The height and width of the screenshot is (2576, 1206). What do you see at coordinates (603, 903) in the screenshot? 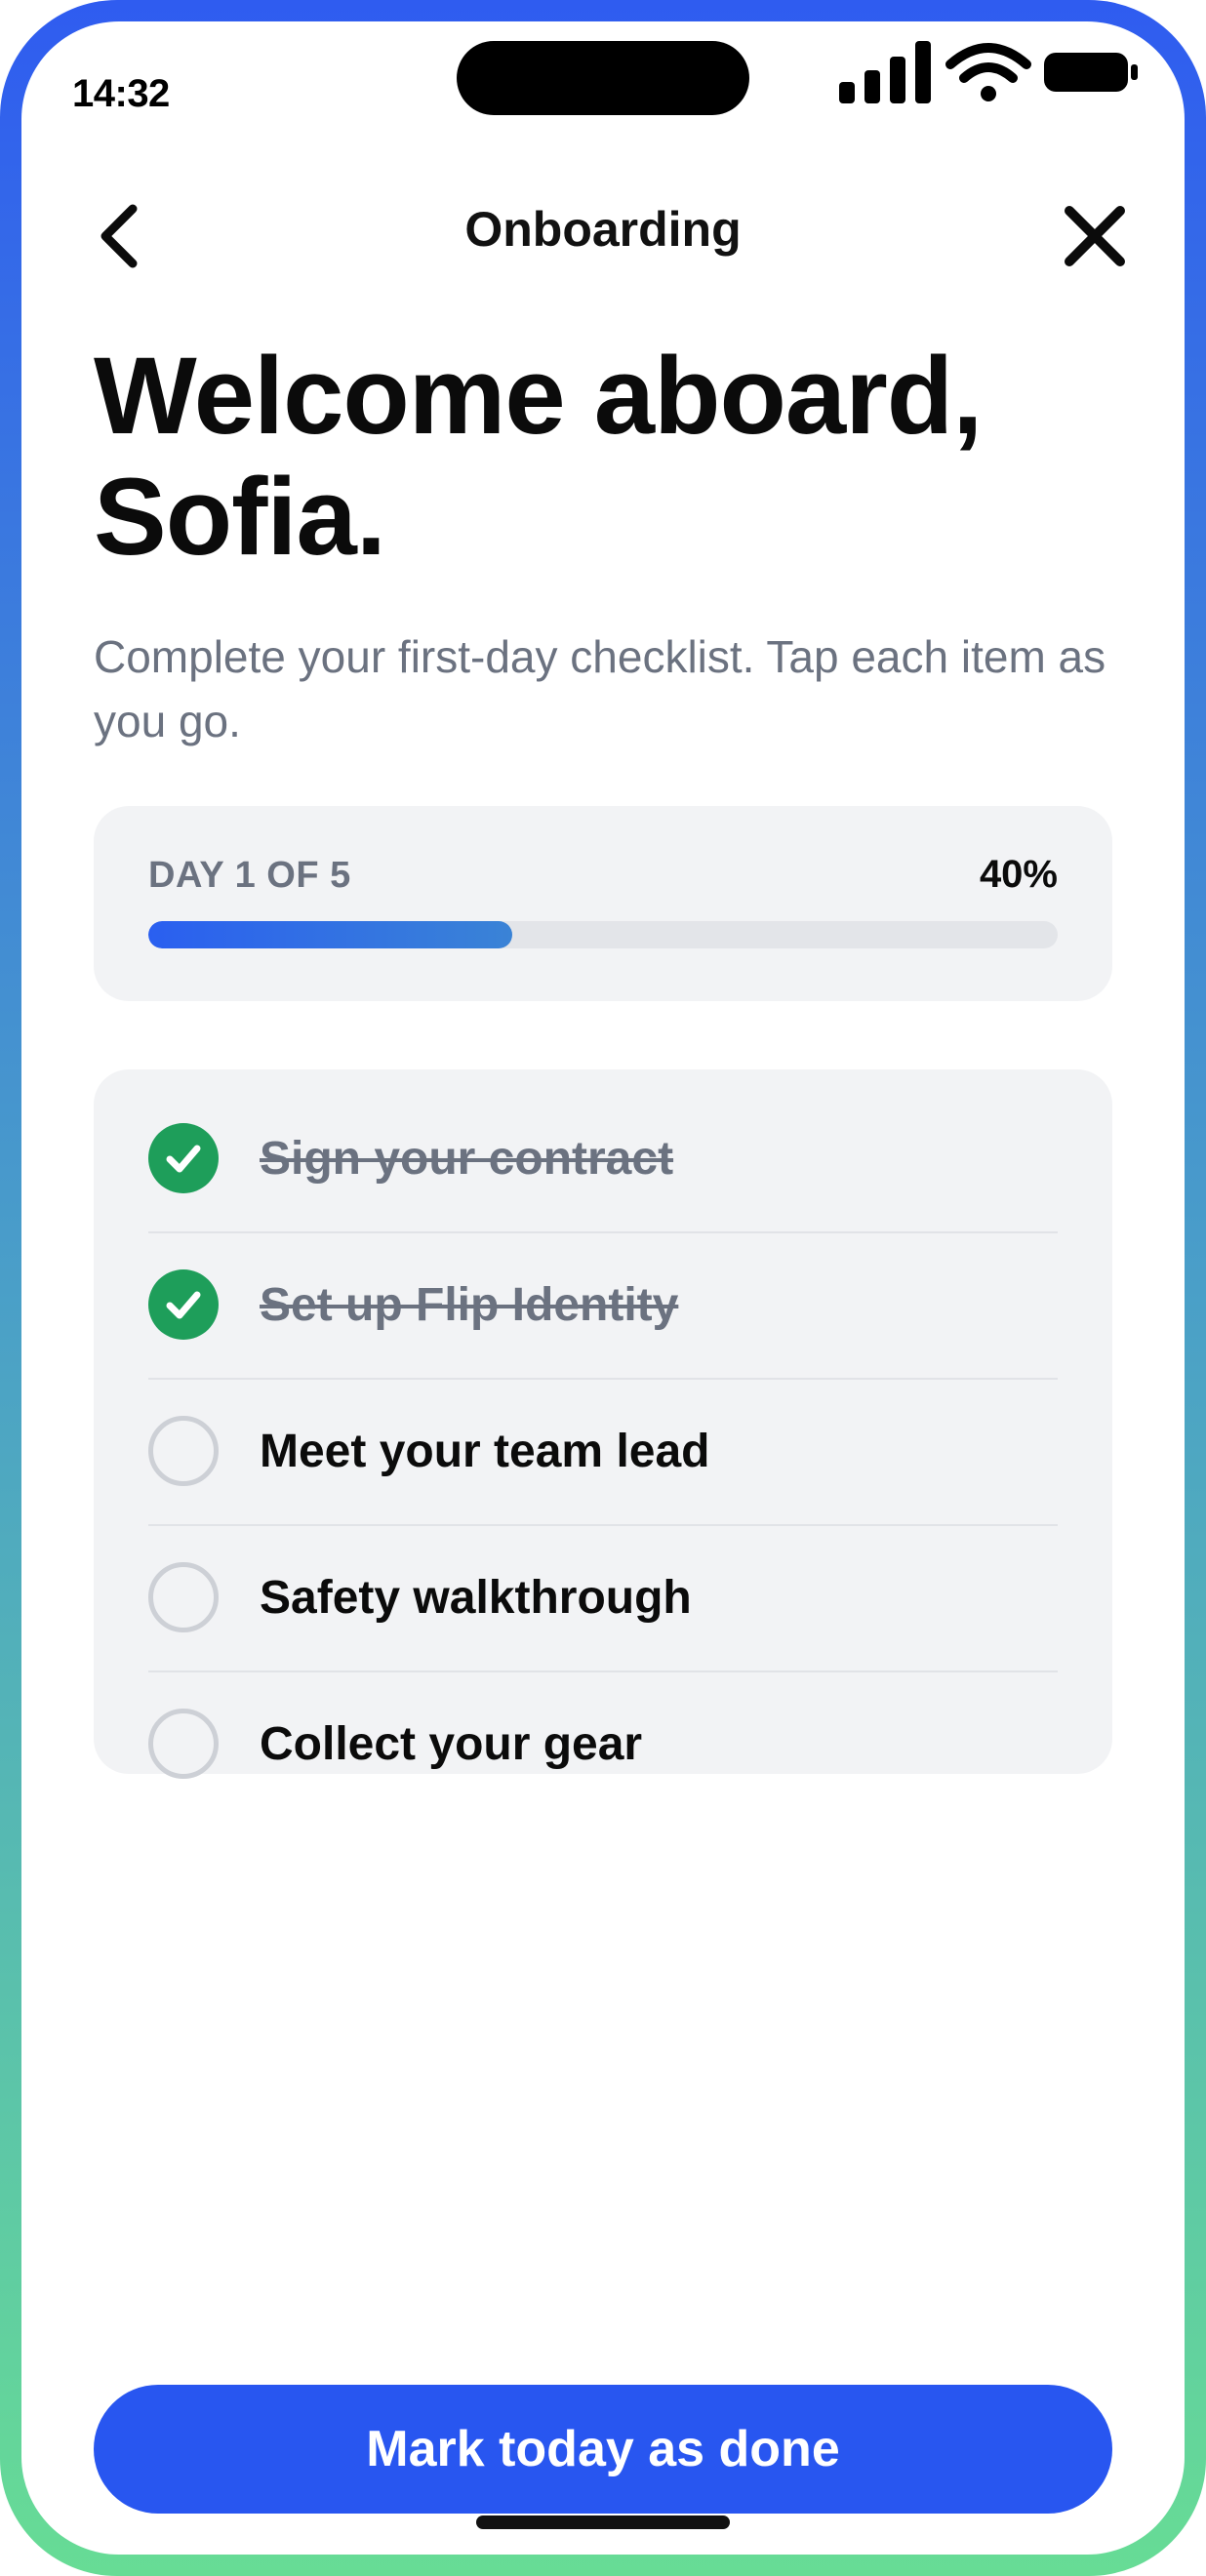
I see `progress-card: DAY 1 OF 5 40%` at bounding box center [603, 903].